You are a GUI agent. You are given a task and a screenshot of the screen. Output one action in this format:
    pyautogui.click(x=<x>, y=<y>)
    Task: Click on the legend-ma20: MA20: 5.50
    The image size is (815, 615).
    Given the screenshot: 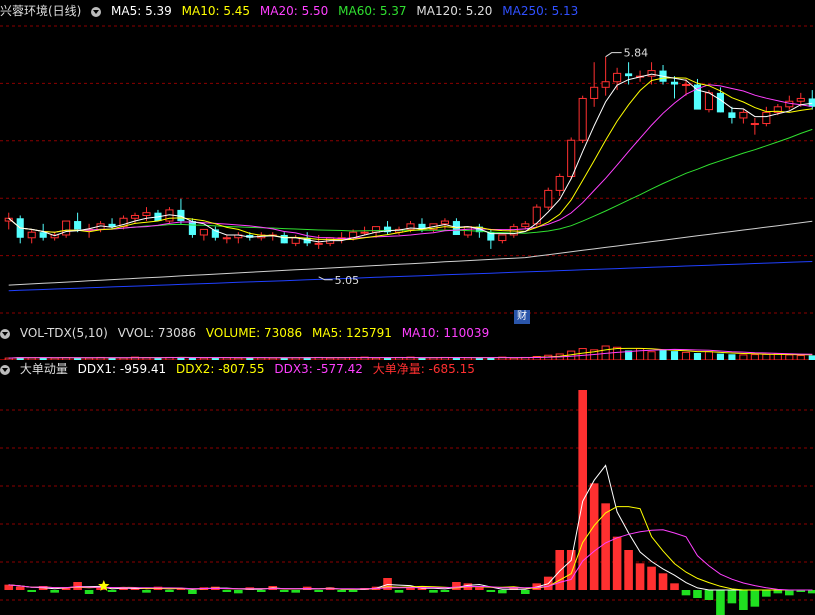 What is the action you would take?
    pyautogui.click(x=294, y=11)
    